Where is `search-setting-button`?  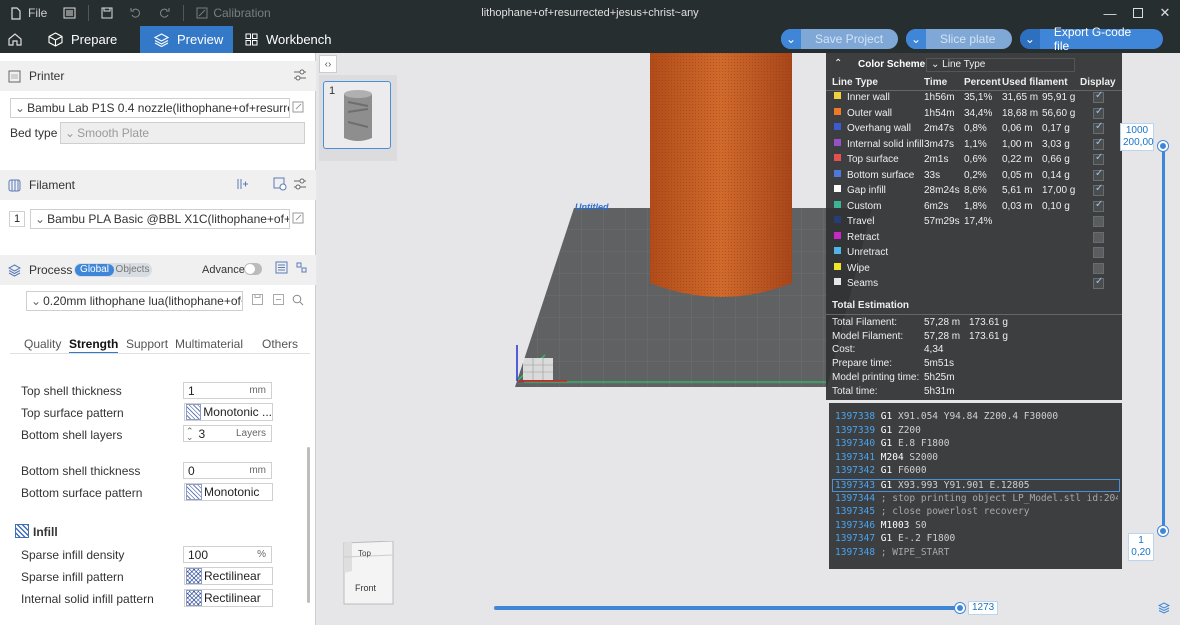
search-setting-button is located at coordinates (298, 301).